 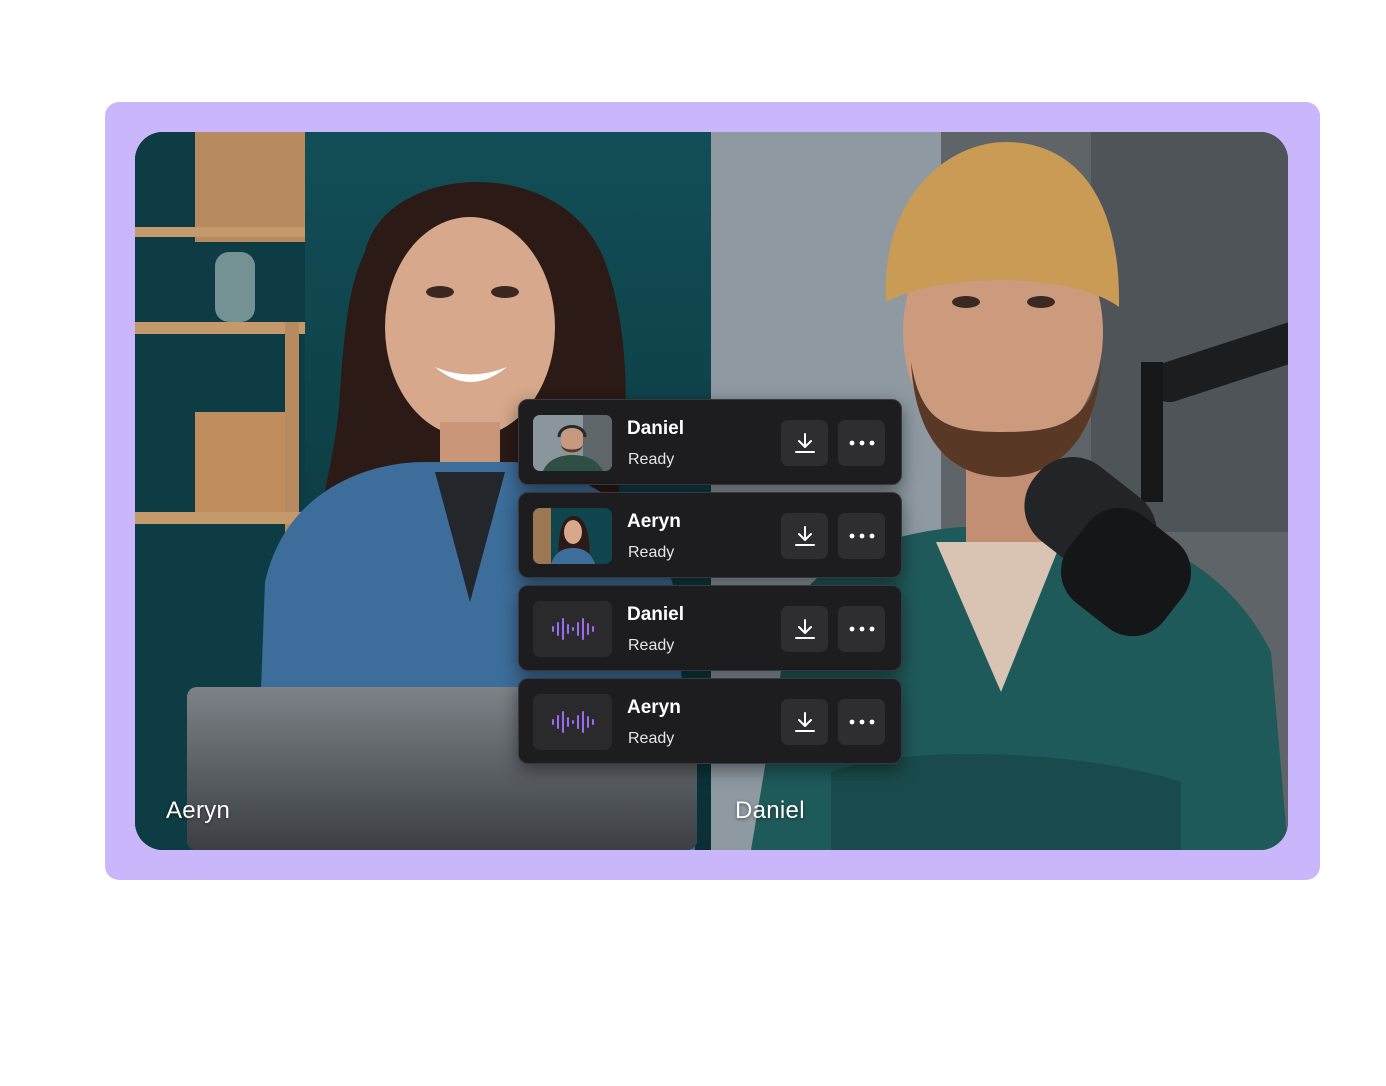 I want to click on participant-name-label: Daniel, so click(x=770, y=810).